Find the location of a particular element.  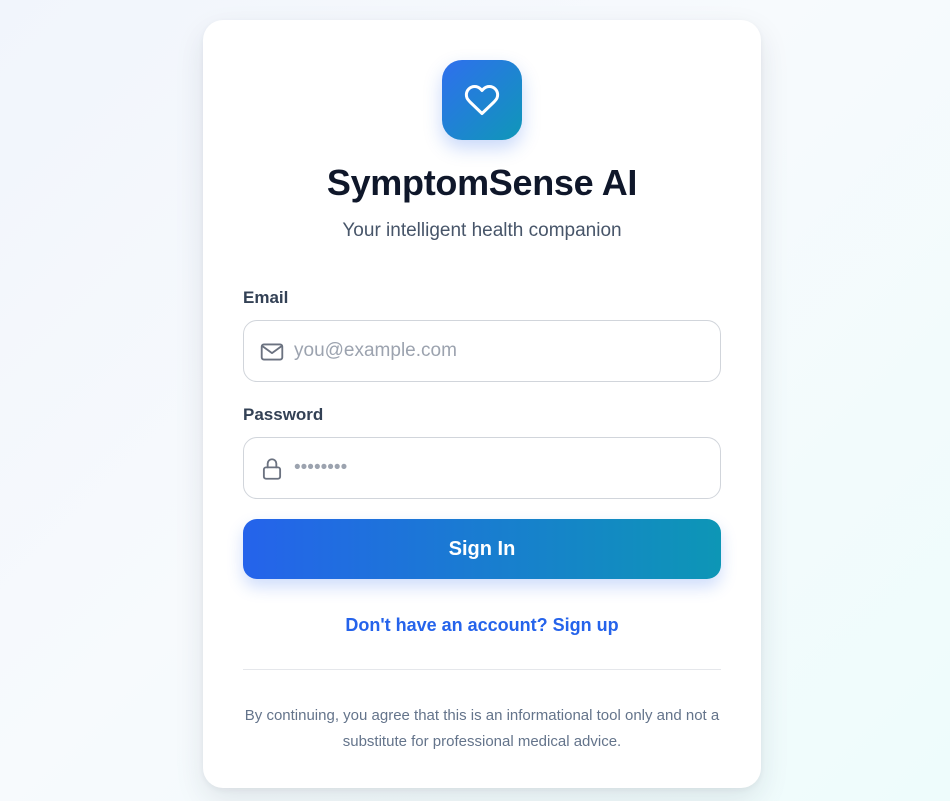

heart-icon is located at coordinates (482, 99).